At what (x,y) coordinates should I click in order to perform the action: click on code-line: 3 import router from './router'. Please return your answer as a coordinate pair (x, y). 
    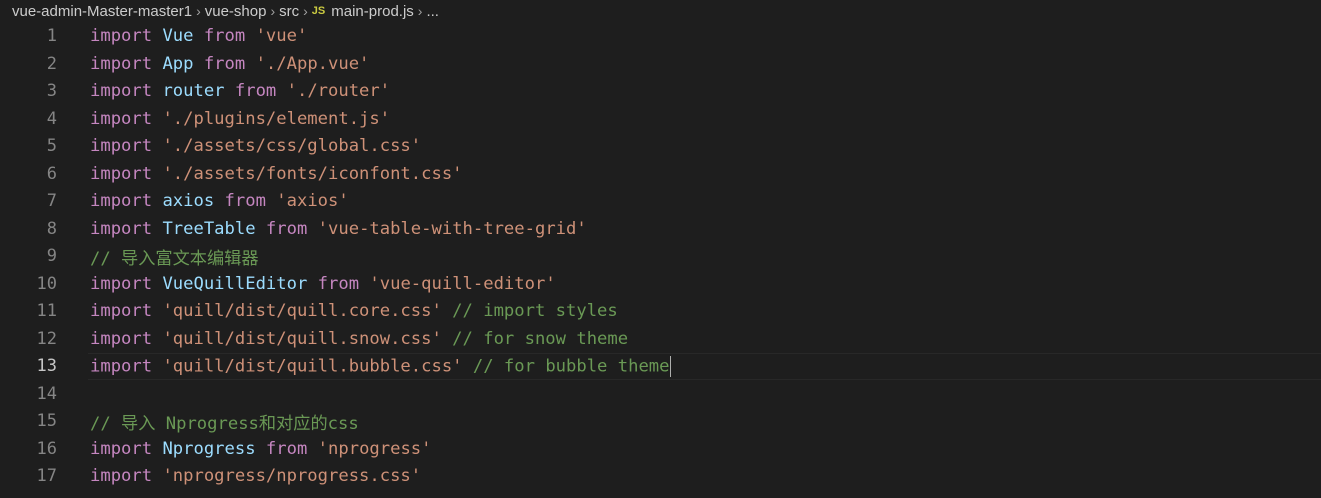
    Looking at the image, I should click on (660, 92).